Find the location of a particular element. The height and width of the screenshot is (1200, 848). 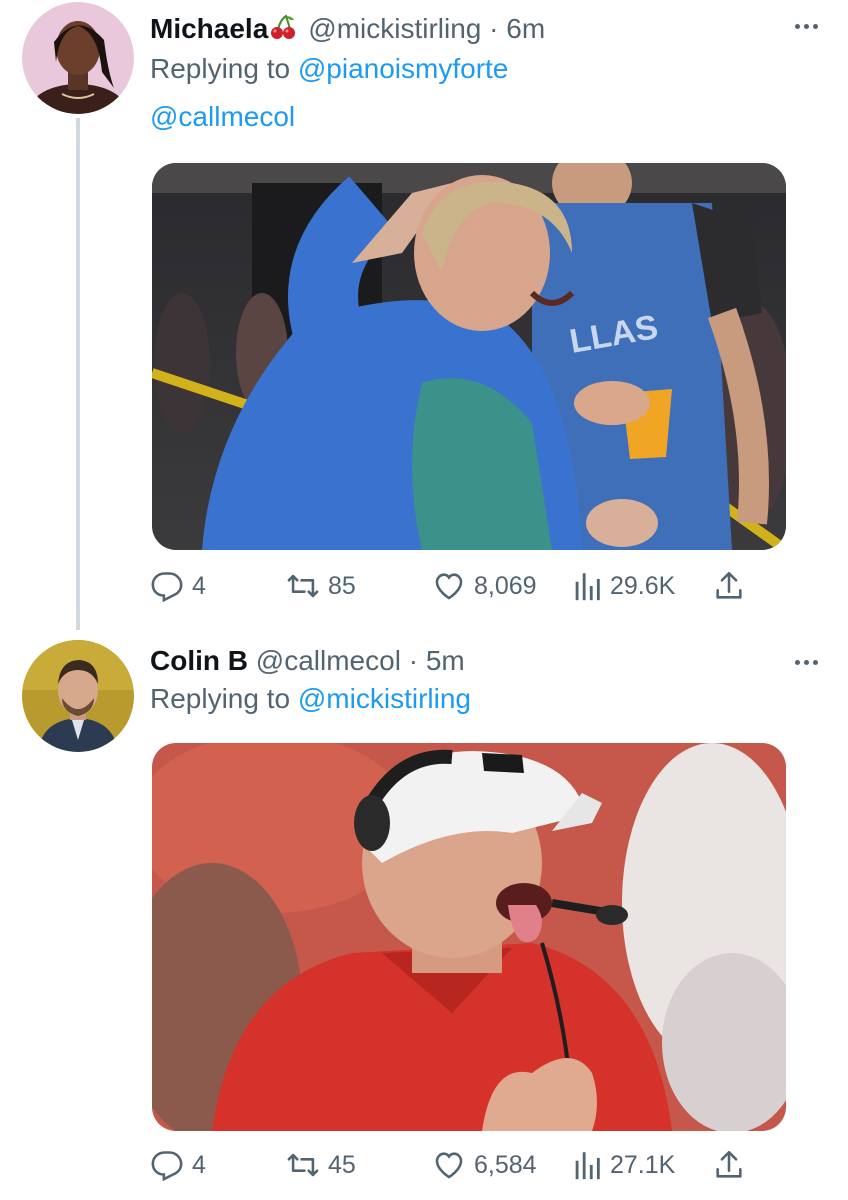

views-button: 27.1K is located at coordinates (623, 1165).